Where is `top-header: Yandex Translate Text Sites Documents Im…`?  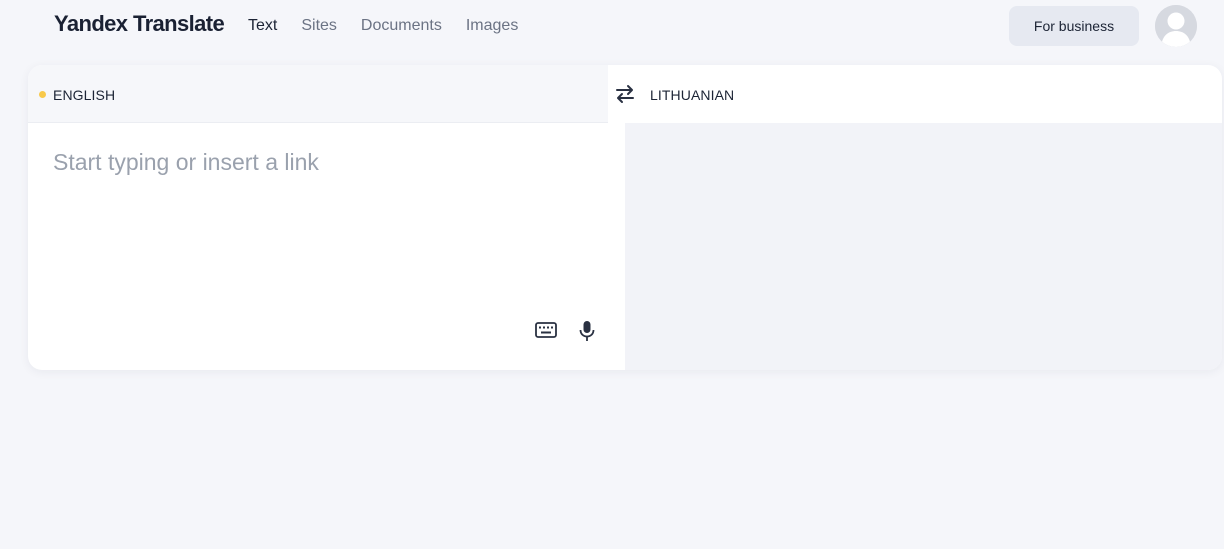 top-header: Yandex Translate Text Sites Documents Im… is located at coordinates (612, 26).